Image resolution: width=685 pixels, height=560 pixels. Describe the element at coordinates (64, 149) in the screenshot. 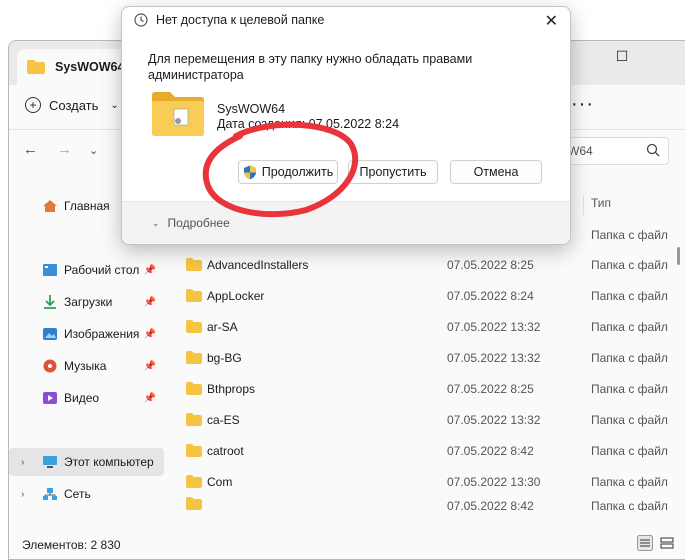

I see `forward-arrow-icon: →` at that location.